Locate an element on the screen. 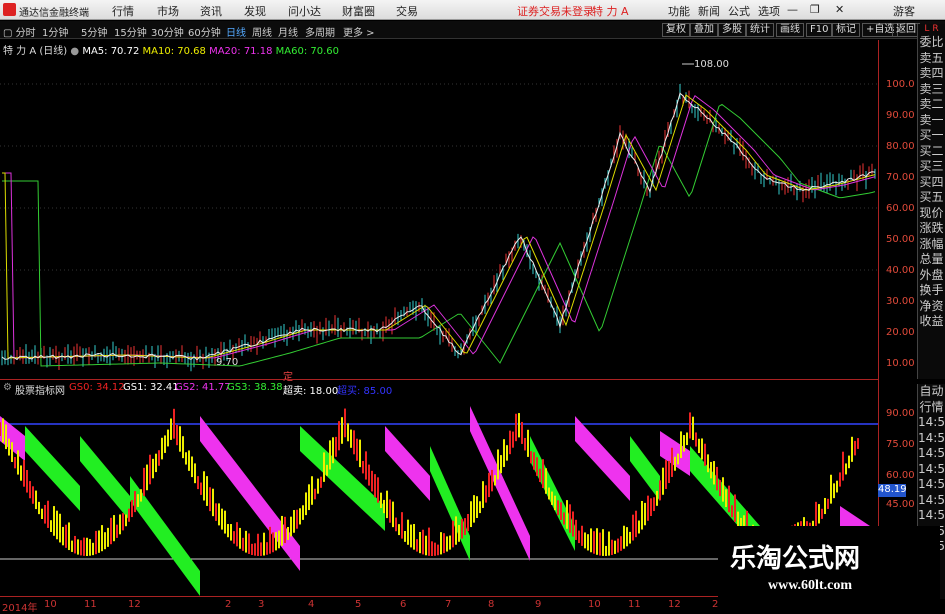 The image size is (945, 614). btn-overlay: 叠加 is located at coordinates (704, 30).